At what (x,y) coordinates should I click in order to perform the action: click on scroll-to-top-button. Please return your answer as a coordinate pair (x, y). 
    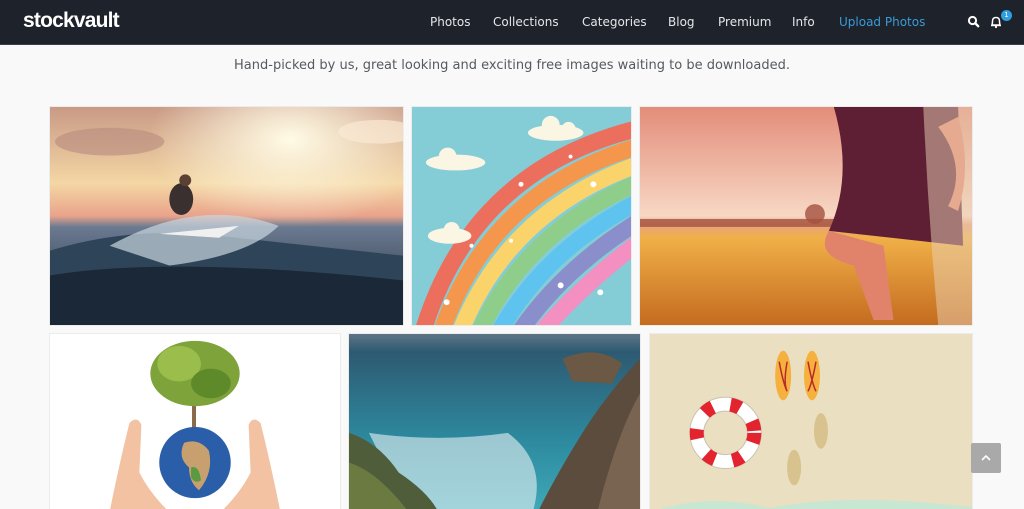
    Looking at the image, I should click on (986, 458).